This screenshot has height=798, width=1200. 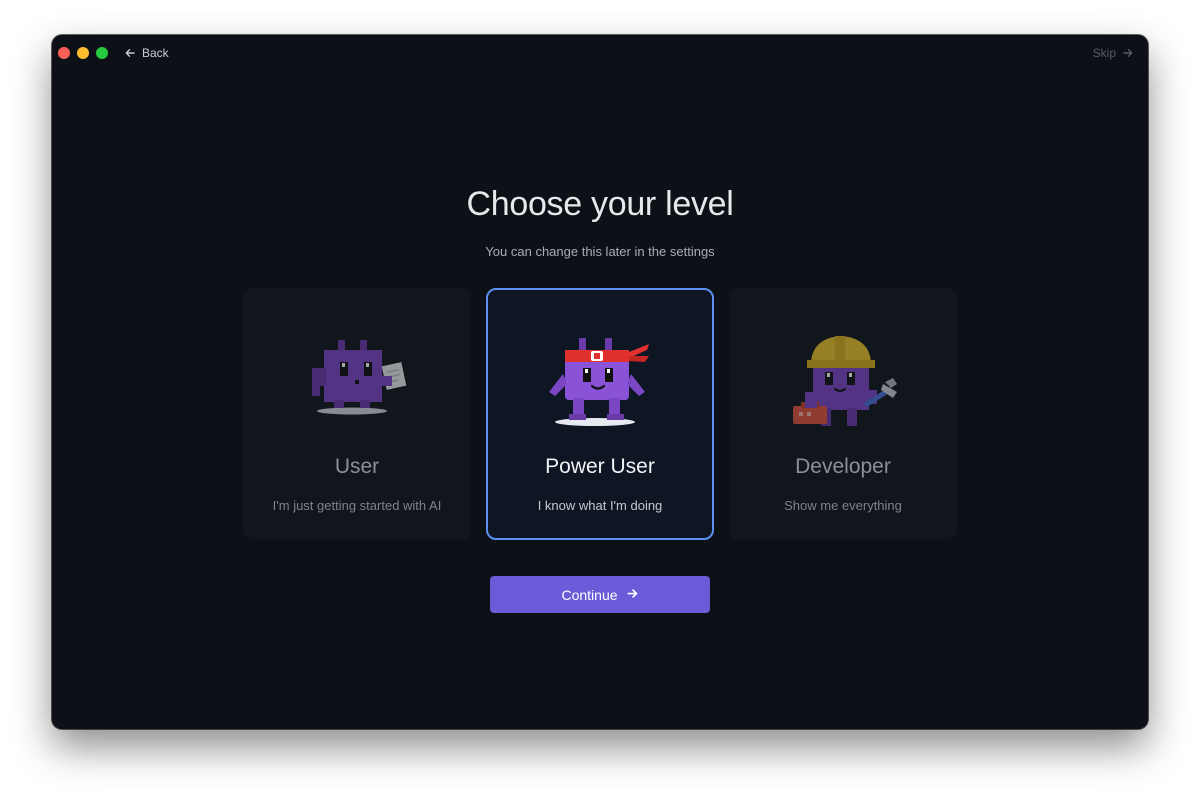 I want to click on level-card-description: I'm just getting started with AI, so click(x=357, y=505).